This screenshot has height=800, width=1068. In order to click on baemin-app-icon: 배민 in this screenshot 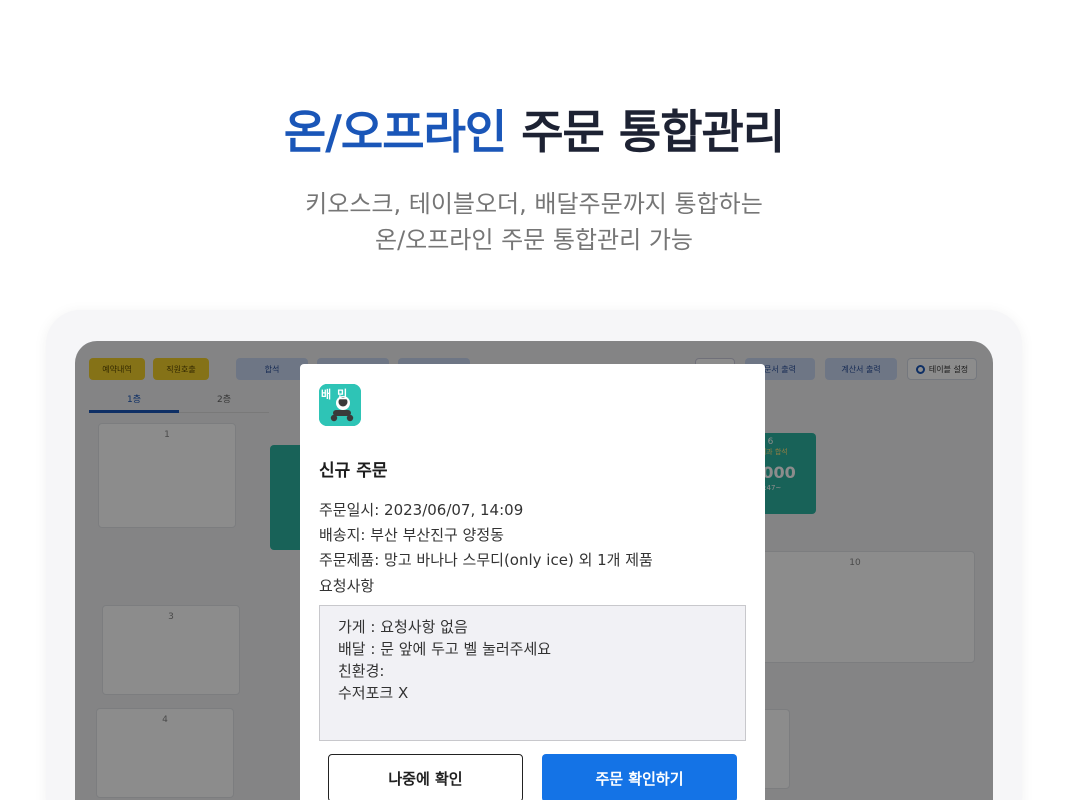, I will do `click(340, 405)`.